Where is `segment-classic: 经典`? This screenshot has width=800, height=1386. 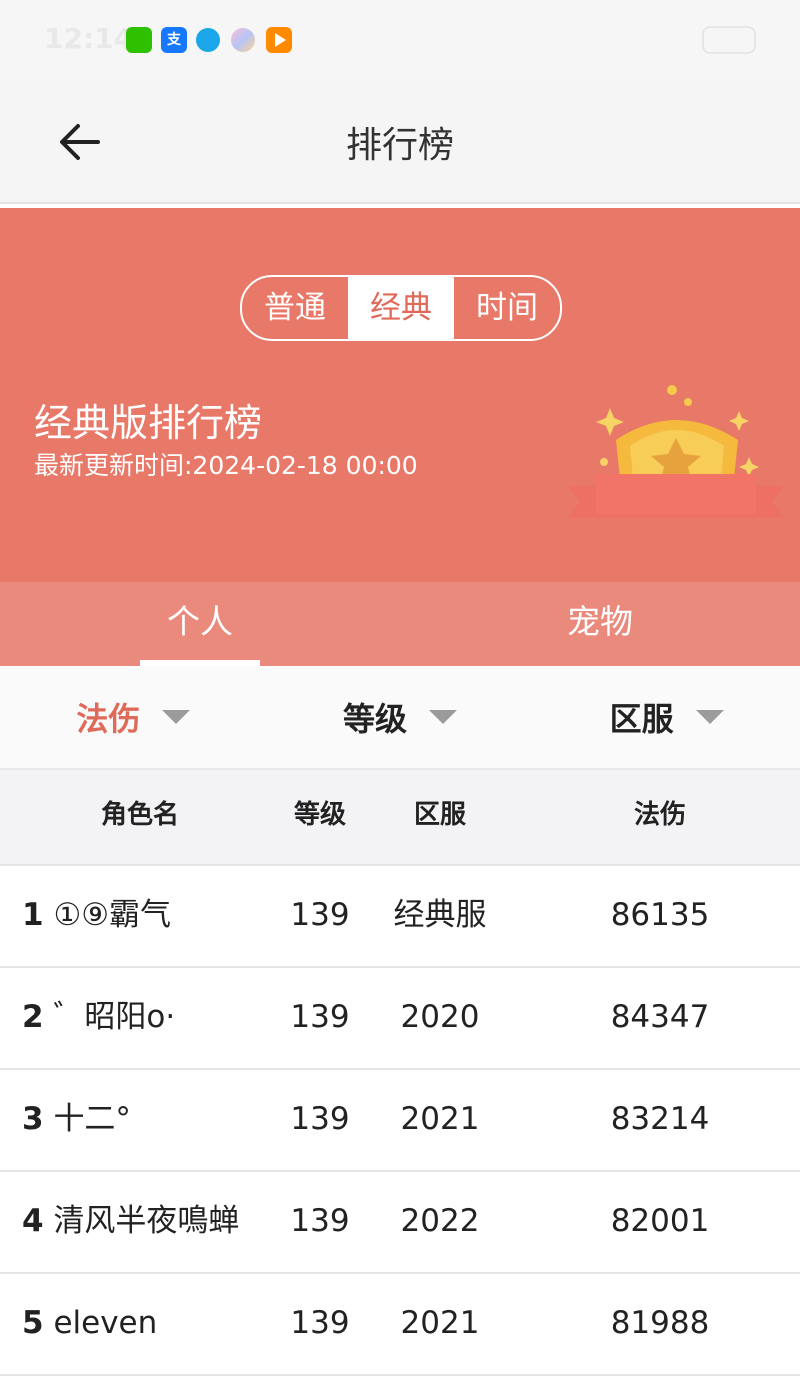
segment-classic: 经典 is located at coordinates (401, 308).